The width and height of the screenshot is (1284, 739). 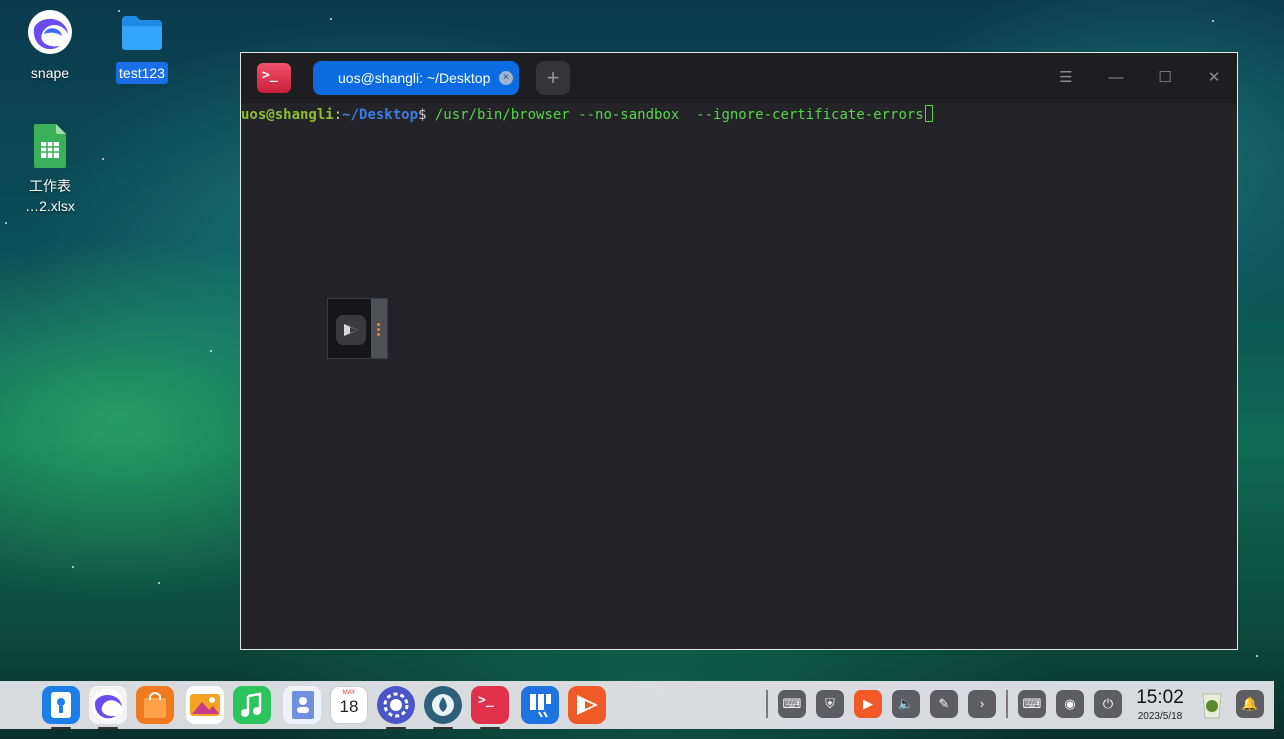 What do you see at coordinates (443, 707) in the screenshot?
I see `downloader-icon` at bounding box center [443, 707].